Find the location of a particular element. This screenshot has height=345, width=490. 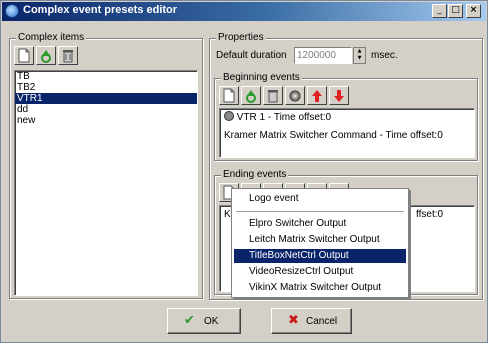

begin-recycle-button is located at coordinates (251, 95).